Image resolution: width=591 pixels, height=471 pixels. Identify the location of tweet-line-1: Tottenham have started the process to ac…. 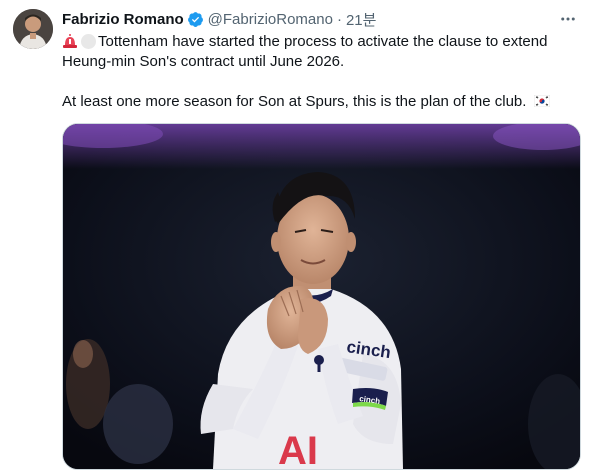
(322, 42).